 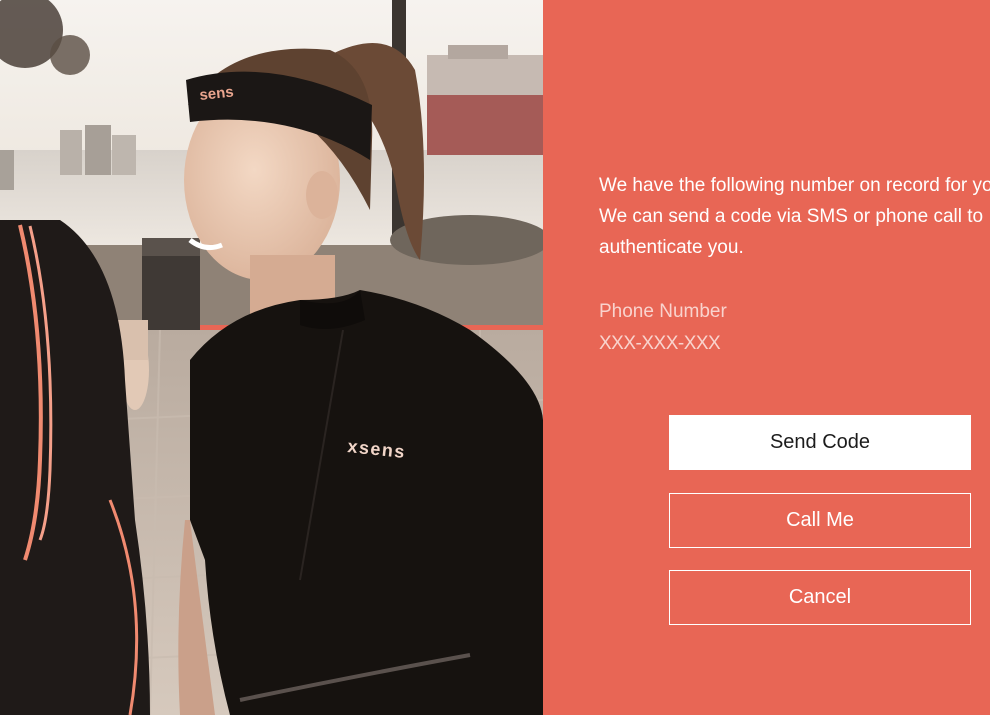 What do you see at coordinates (820, 597) in the screenshot?
I see `cancel-button: Cancel` at bounding box center [820, 597].